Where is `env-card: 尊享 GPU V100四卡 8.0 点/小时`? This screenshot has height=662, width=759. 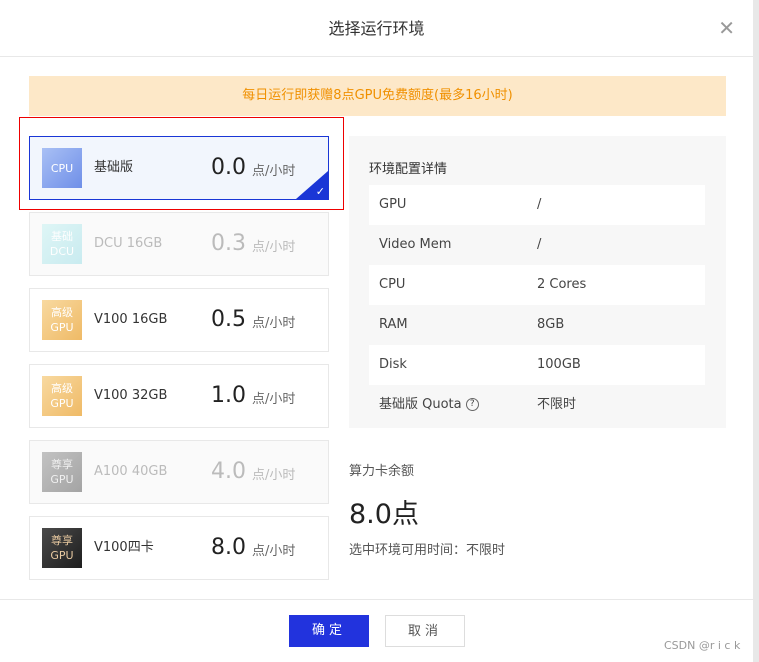 env-card: 尊享 GPU V100四卡 8.0 点/小时 is located at coordinates (179, 548).